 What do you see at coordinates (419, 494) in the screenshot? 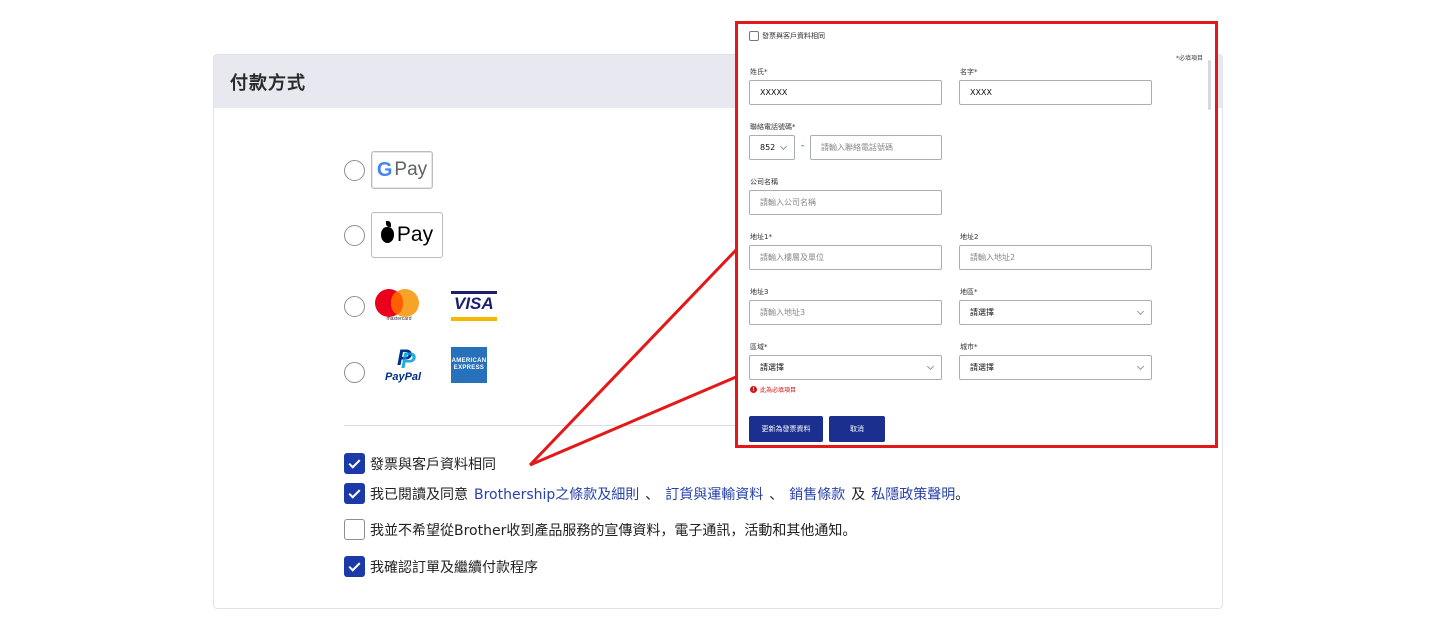
I see `agree-prefix: 我已閱讀及同意` at bounding box center [419, 494].